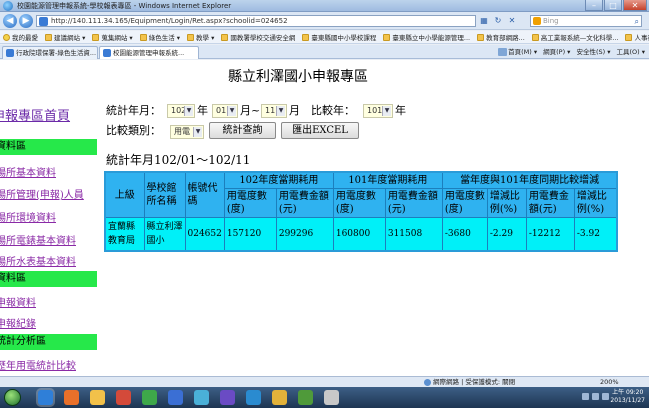 The width and height of the screenshot is (649, 408). I want to click on start-button, so click(12, 397).